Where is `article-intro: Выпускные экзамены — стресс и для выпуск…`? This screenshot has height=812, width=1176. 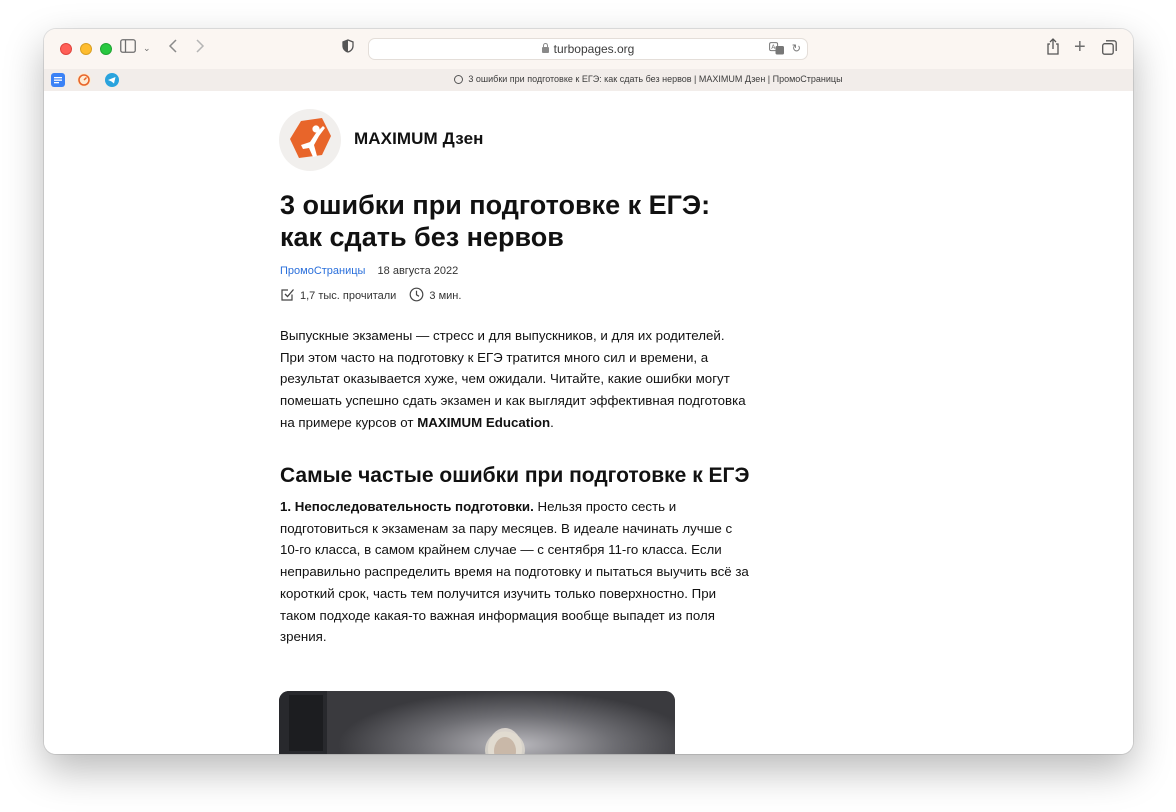
article-intro: Выпускные экзамены — стресс и для выпуск… is located at coordinates (515, 379).